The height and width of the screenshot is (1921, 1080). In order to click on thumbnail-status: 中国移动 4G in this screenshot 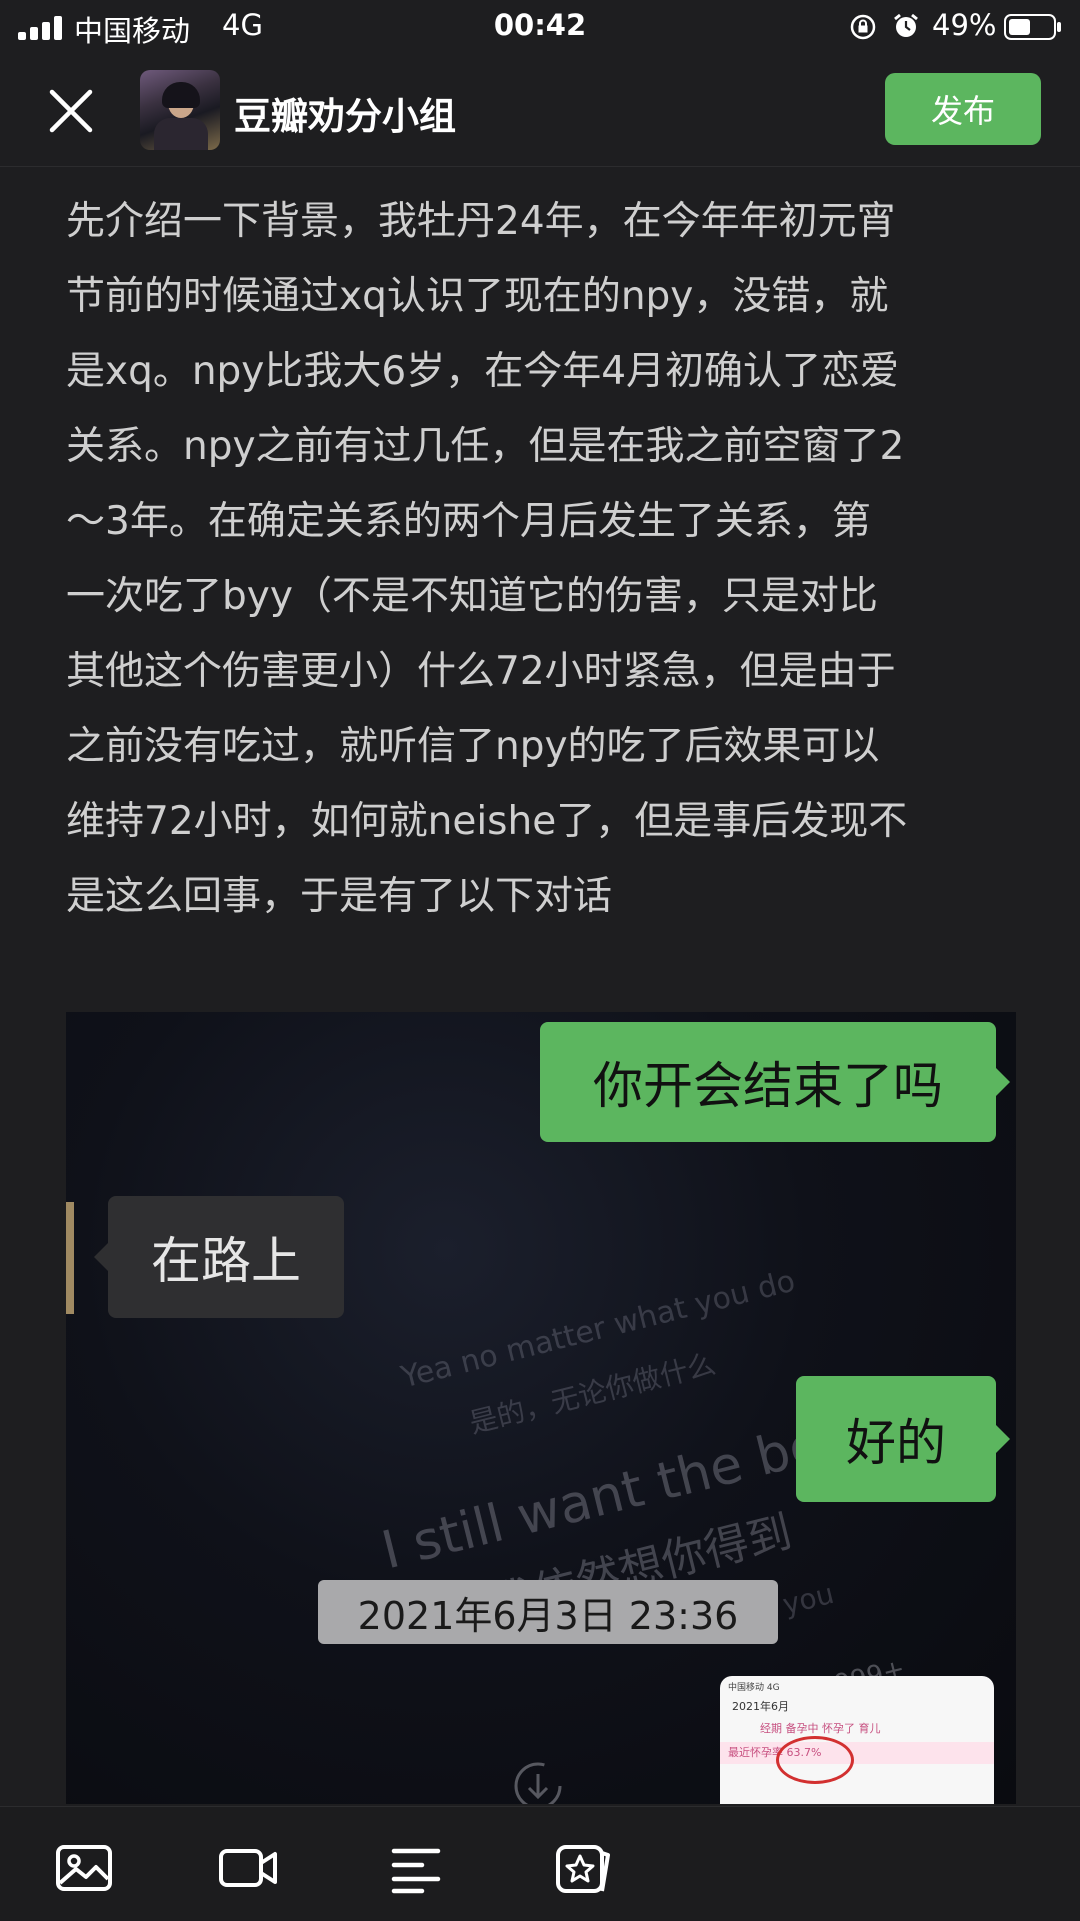, I will do `click(754, 1688)`.